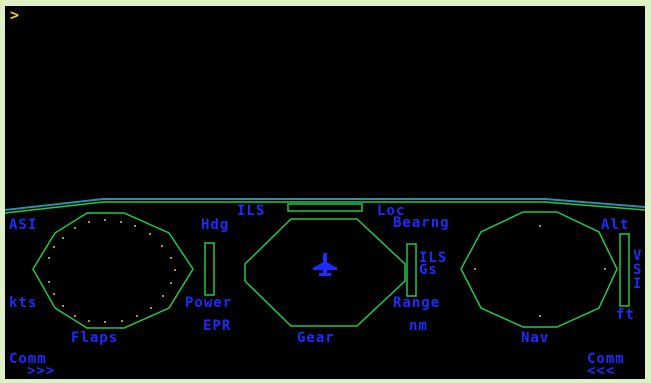 This screenshot has height=383, width=651. Describe the element at coordinates (418, 326) in the screenshot. I see `nm-label: nm` at that location.